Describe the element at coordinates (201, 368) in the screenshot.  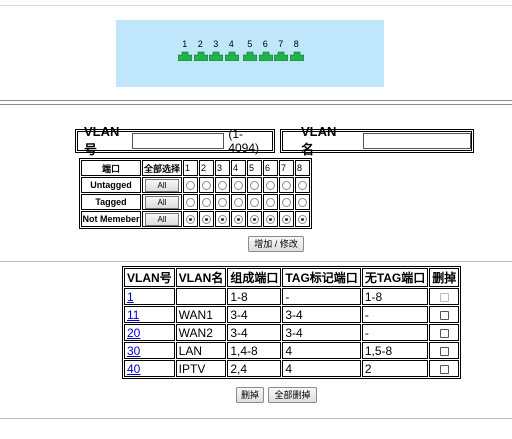
I see `vlan-name-cell: IPTV` at that location.